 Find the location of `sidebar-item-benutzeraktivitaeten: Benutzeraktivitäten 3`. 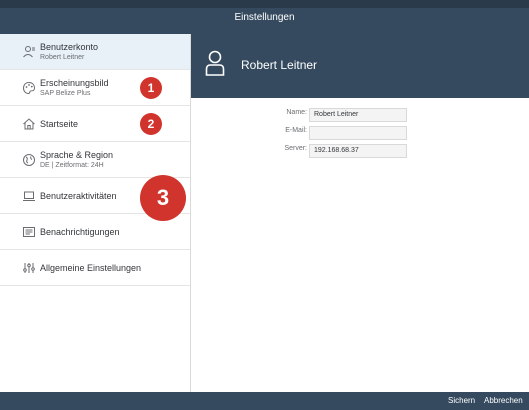

sidebar-item-benutzeraktivitaeten: Benutzeraktivitäten 3 is located at coordinates (95, 198).